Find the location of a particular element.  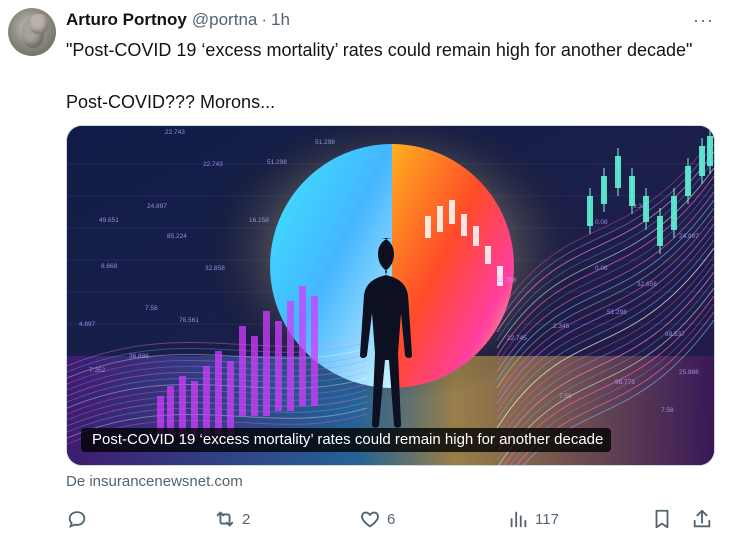

like-count: 6 is located at coordinates (391, 519).